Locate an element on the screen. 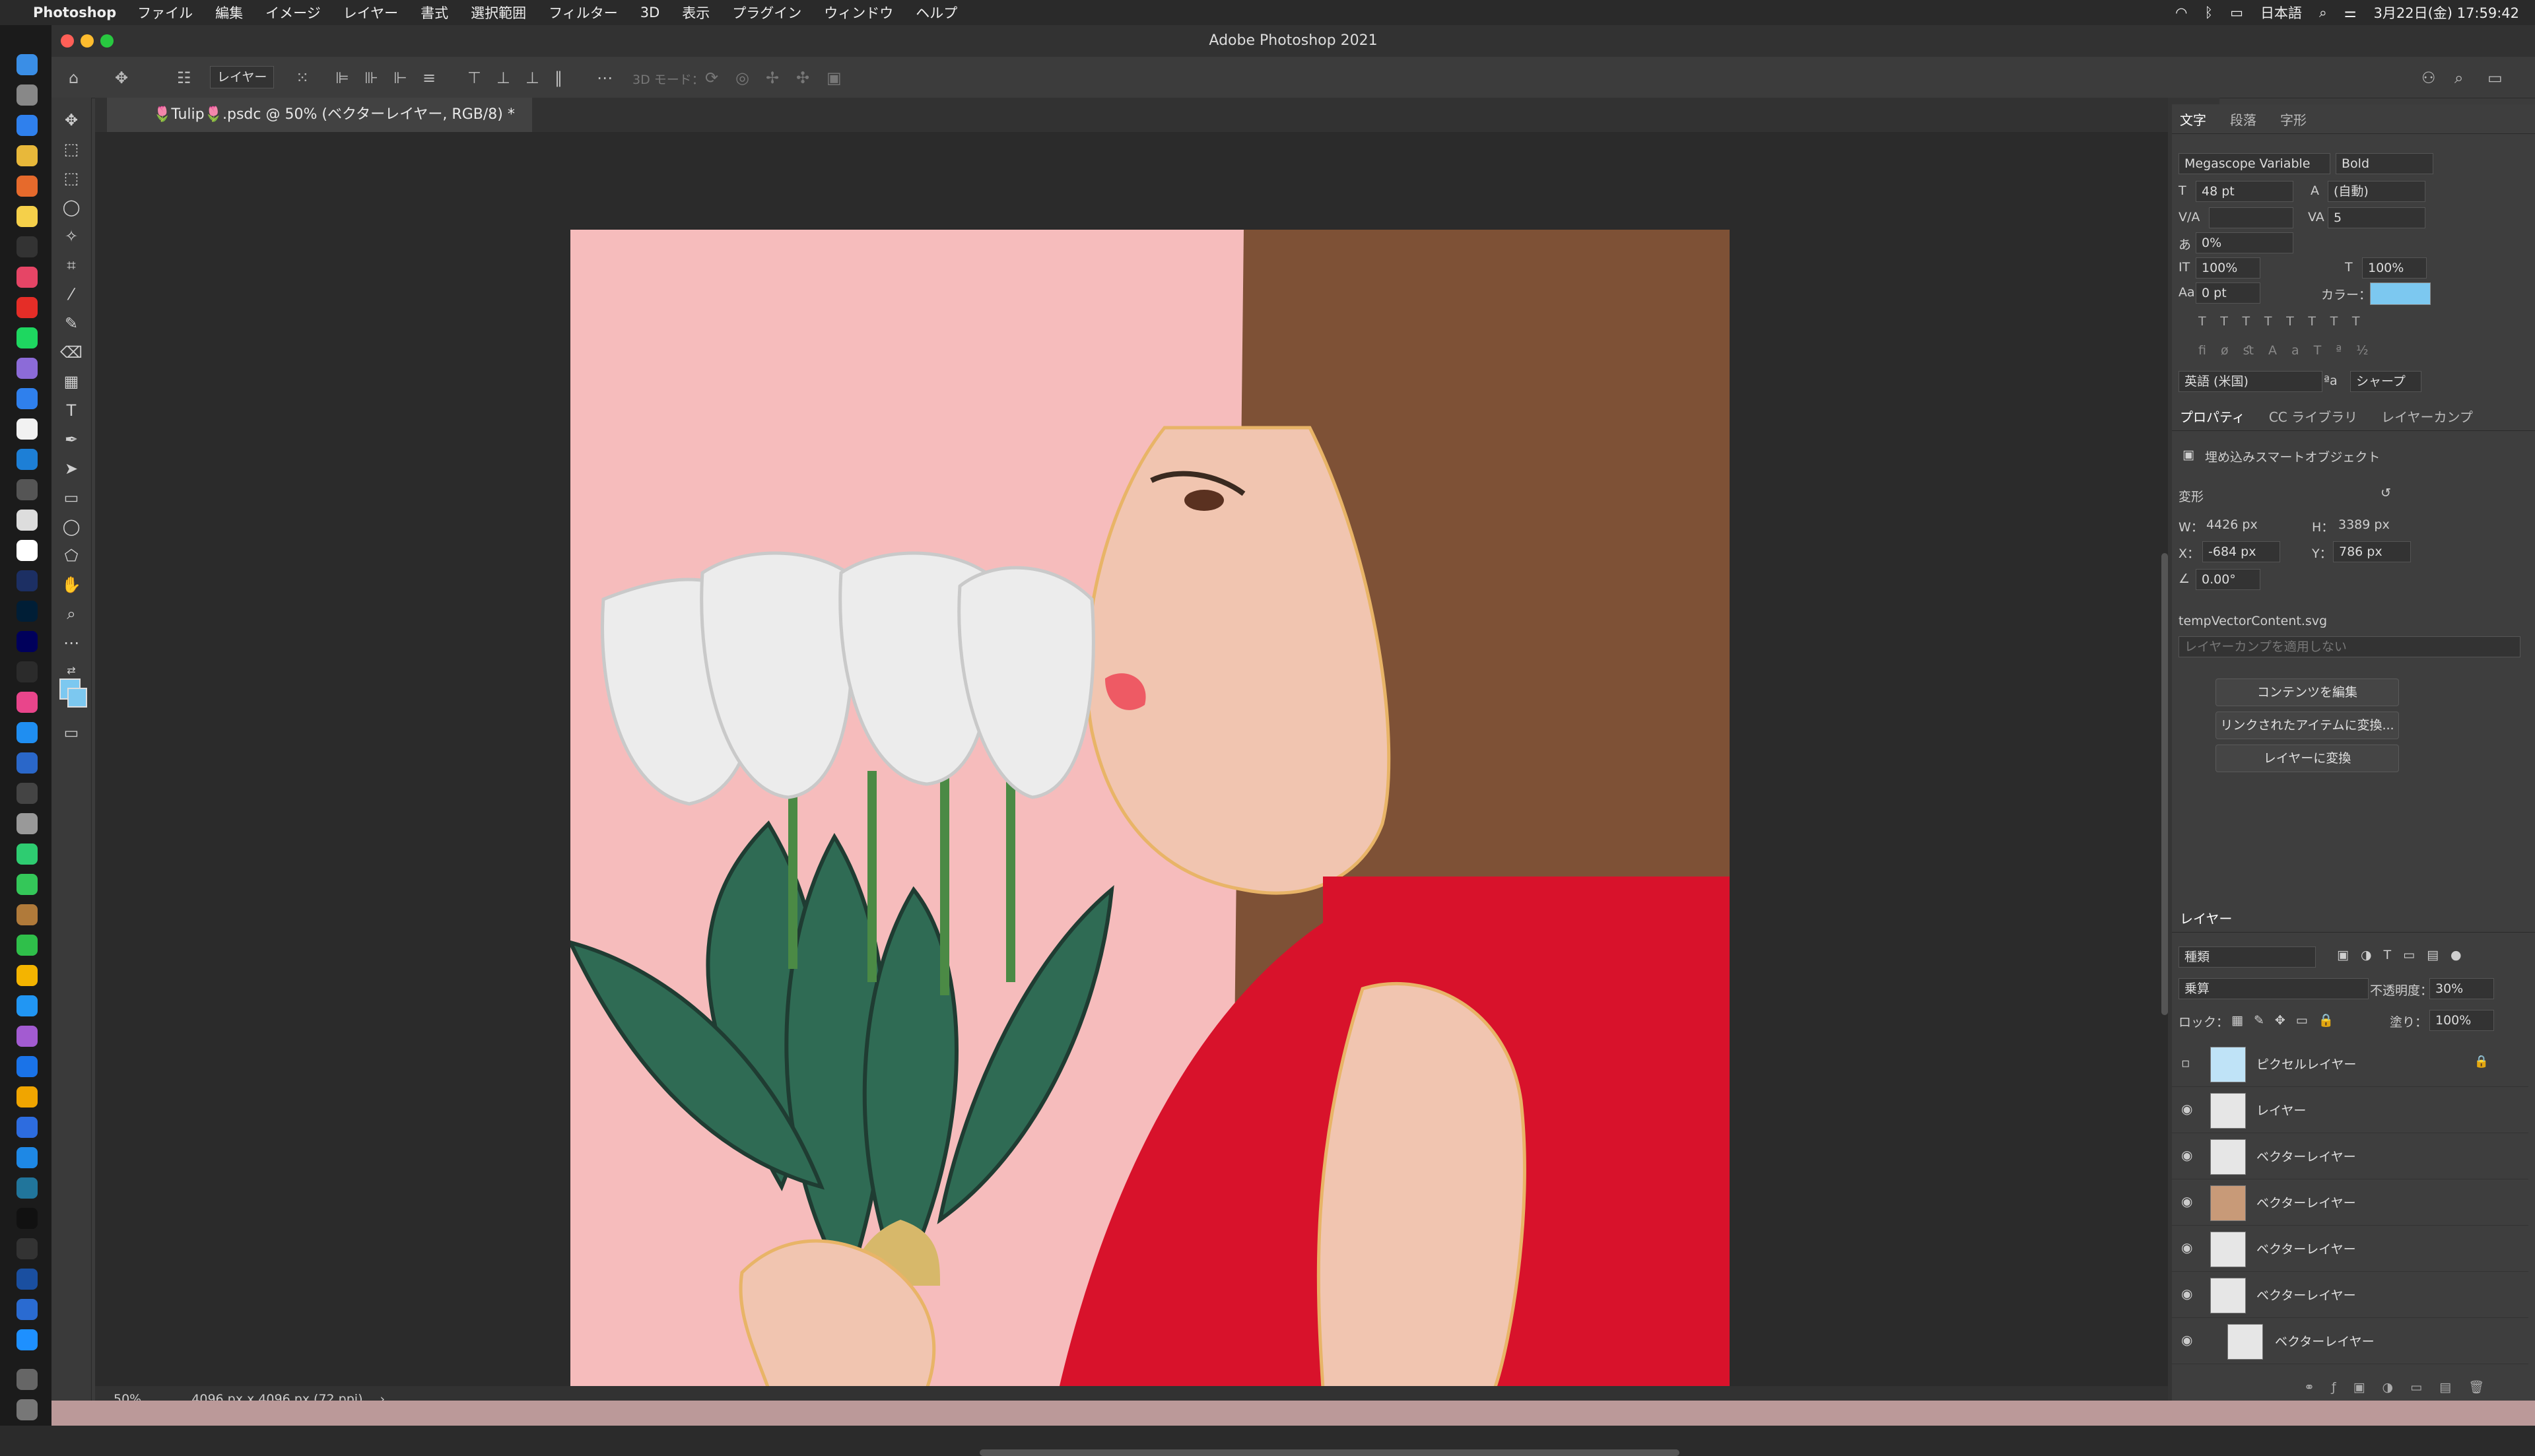  finder-icon is located at coordinates (27, 64).